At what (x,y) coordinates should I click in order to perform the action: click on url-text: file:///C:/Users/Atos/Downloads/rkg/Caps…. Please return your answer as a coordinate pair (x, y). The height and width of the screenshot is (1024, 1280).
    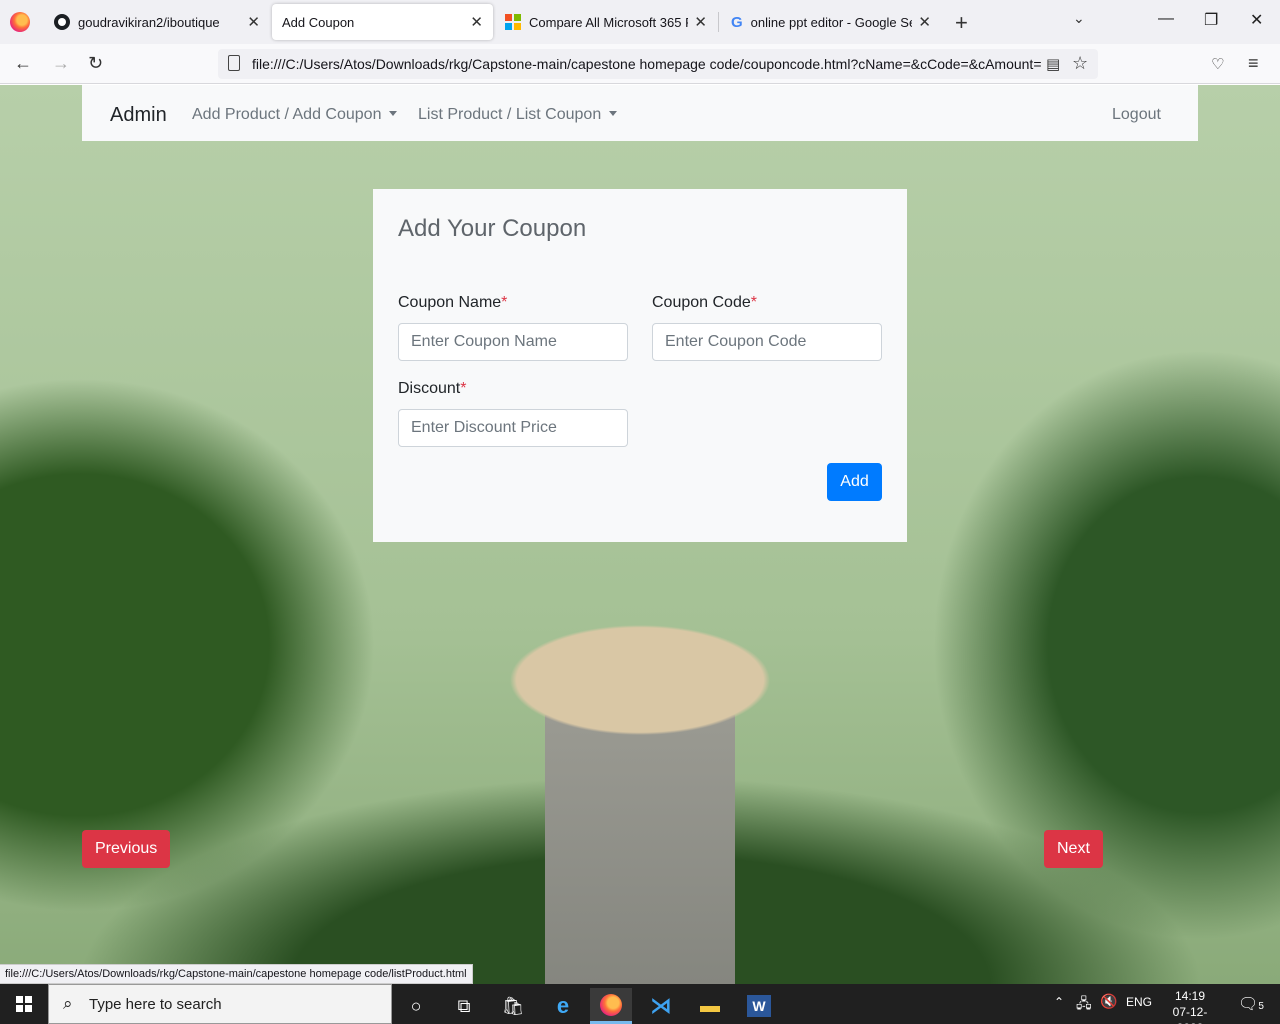
    Looking at the image, I should click on (647, 64).